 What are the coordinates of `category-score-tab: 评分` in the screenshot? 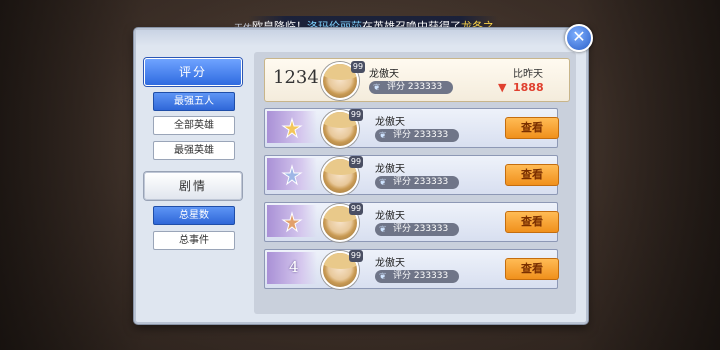 It's located at (193, 72).